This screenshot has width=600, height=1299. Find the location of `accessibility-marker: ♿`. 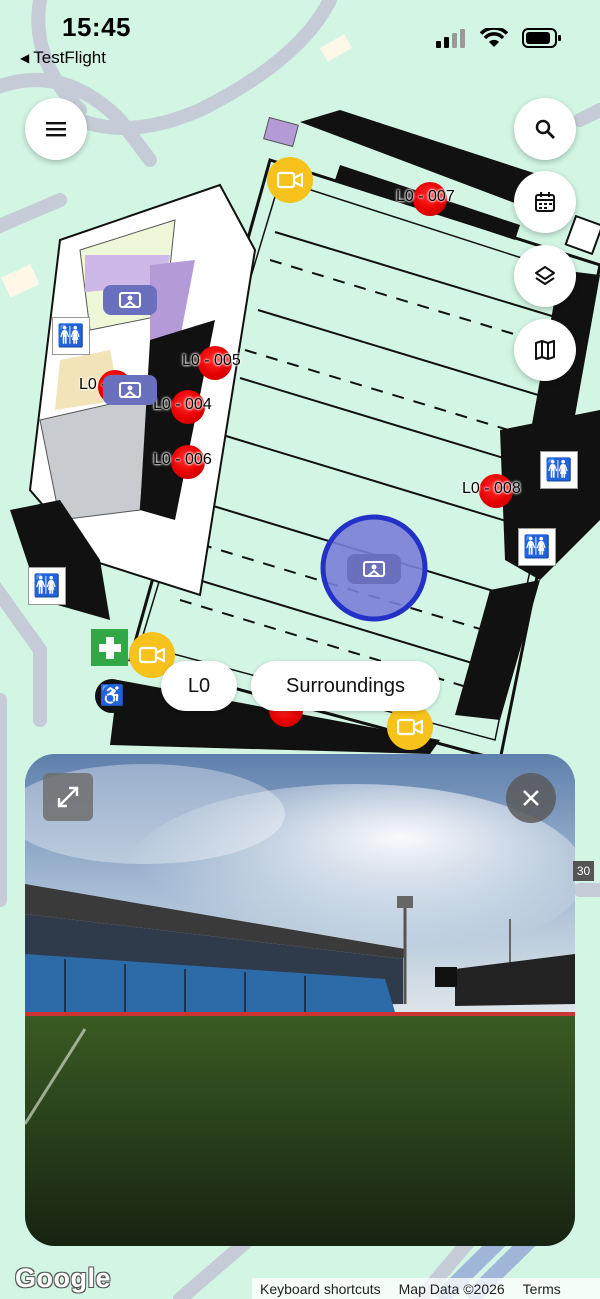

accessibility-marker: ♿ is located at coordinates (112, 696).